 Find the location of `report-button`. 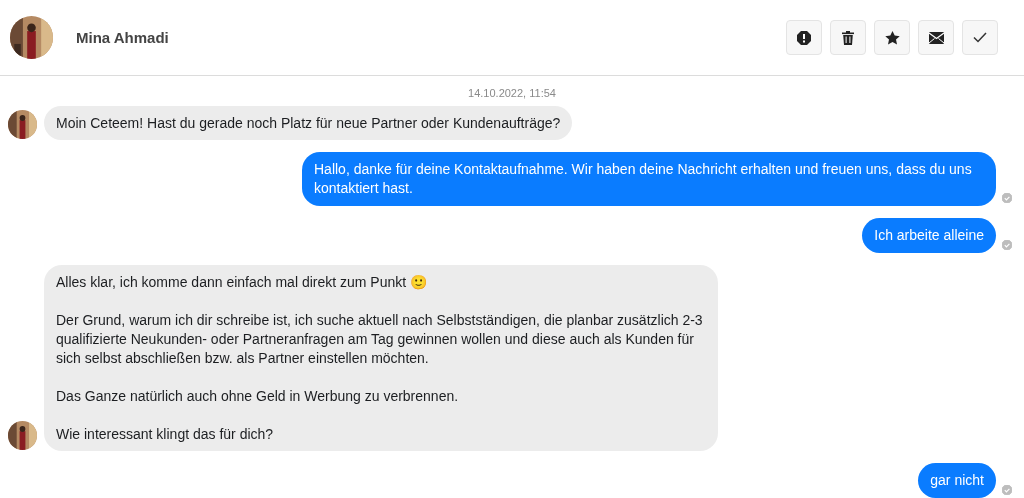

report-button is located at coordinates (804, 37).